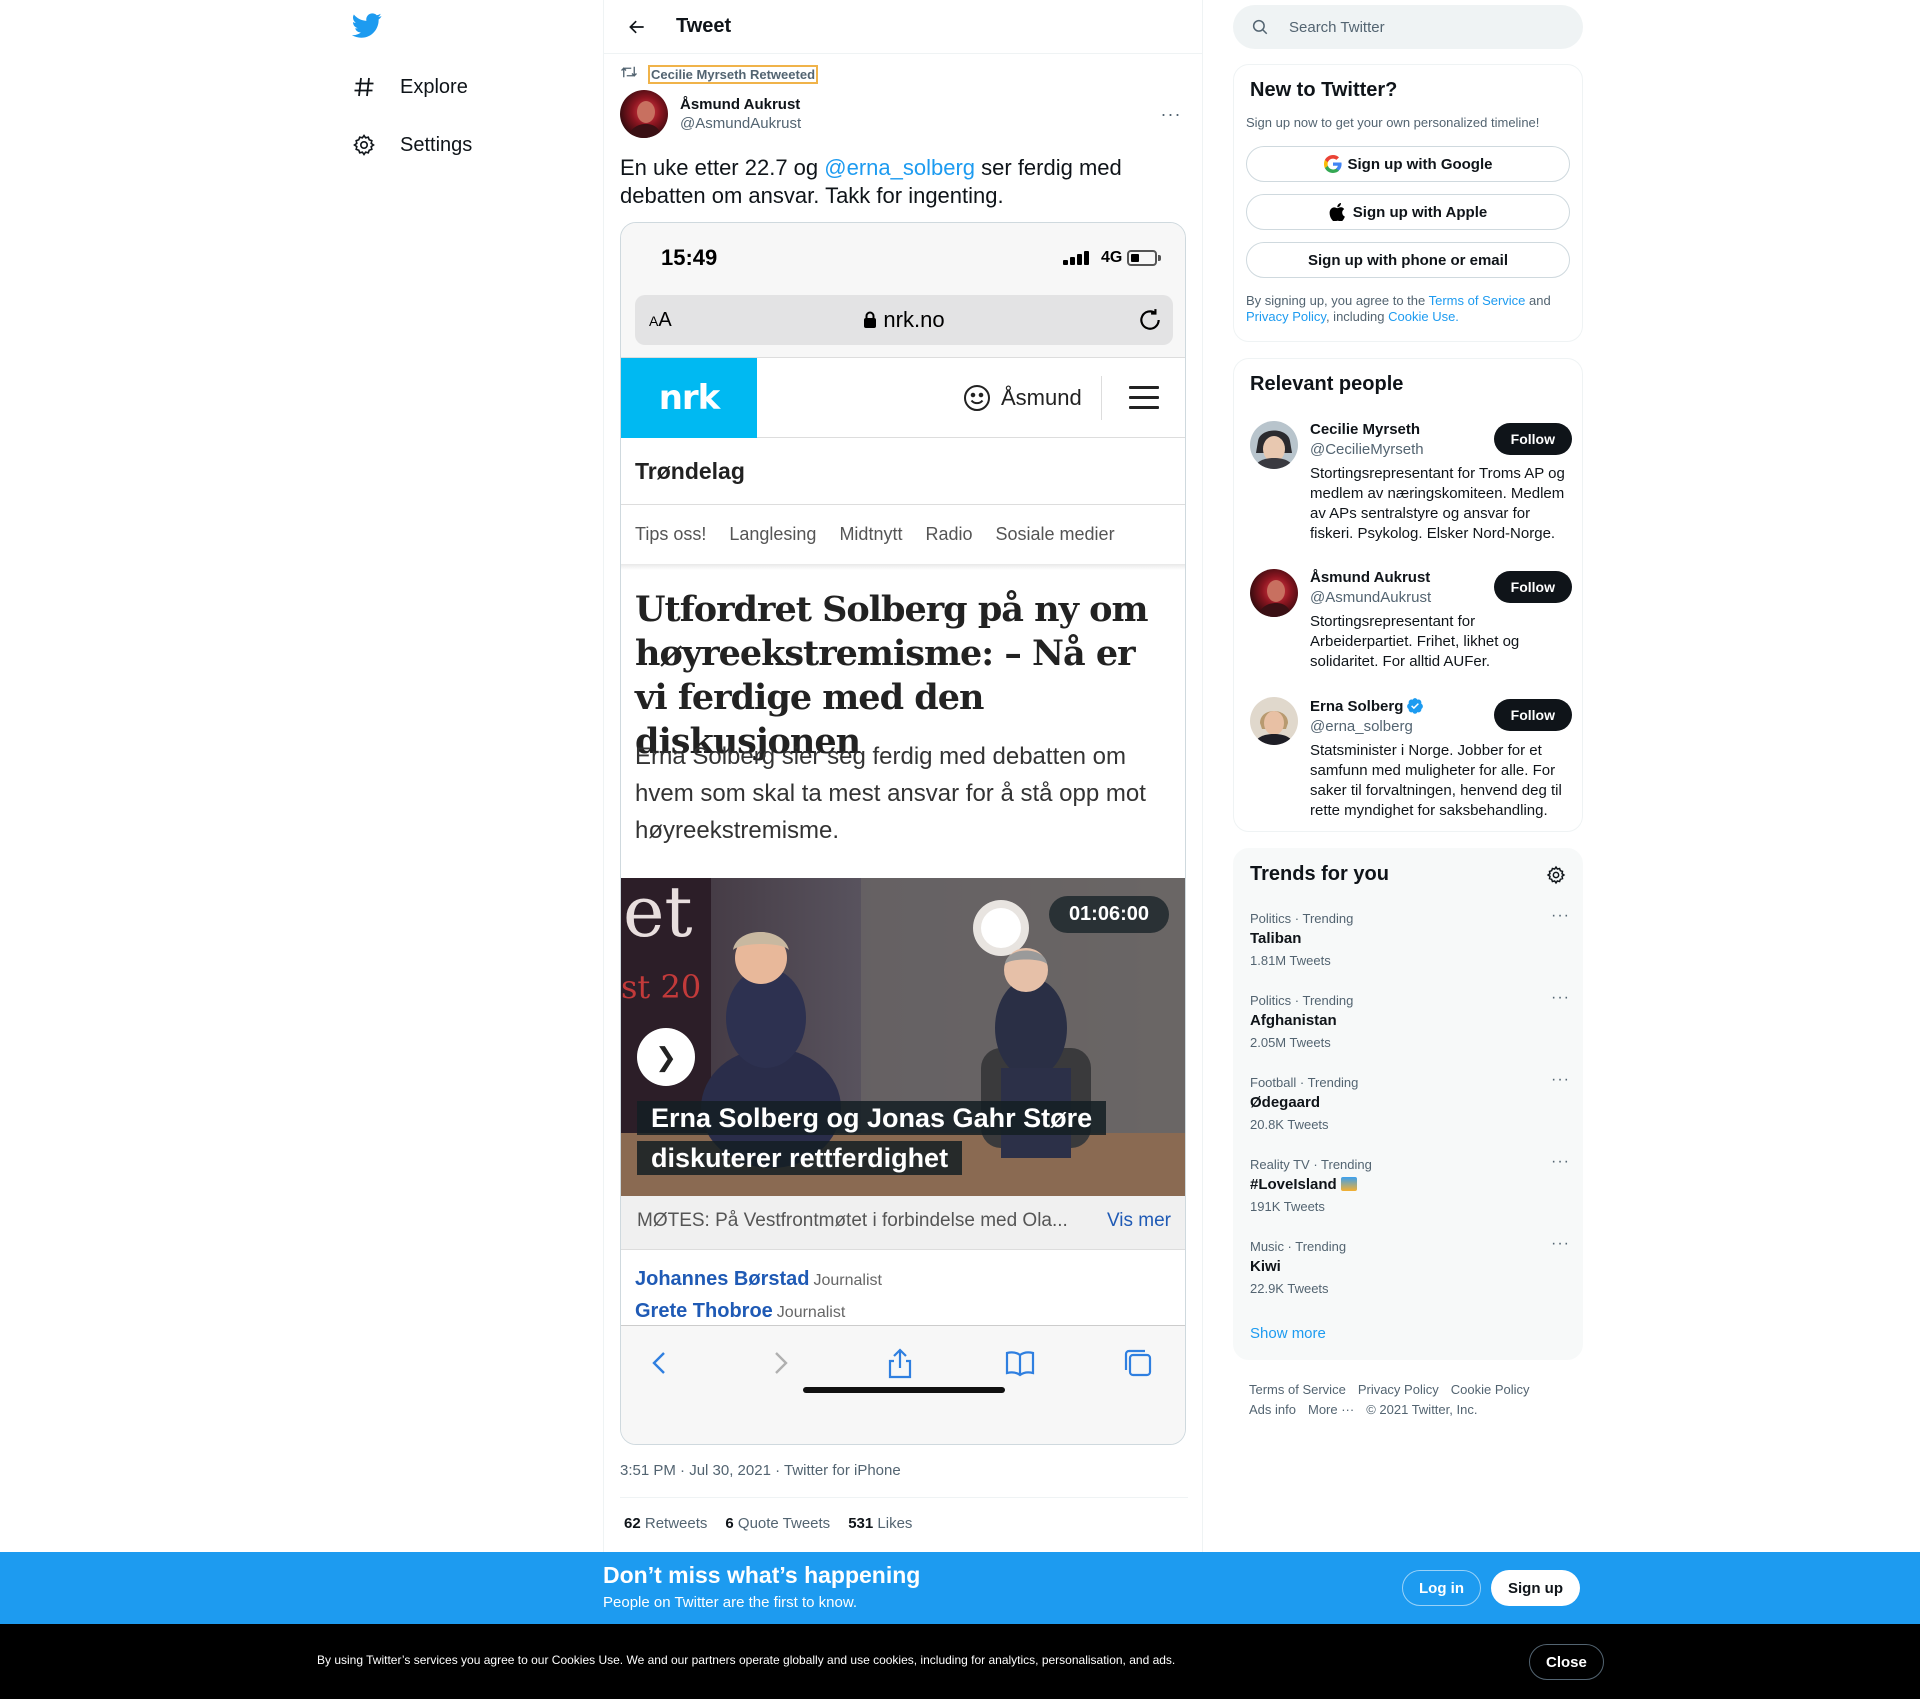 The height and width of the screenshot is (1699, 1920). I want to click on nrk-header: nrk Åsmund, so click(903, 398).